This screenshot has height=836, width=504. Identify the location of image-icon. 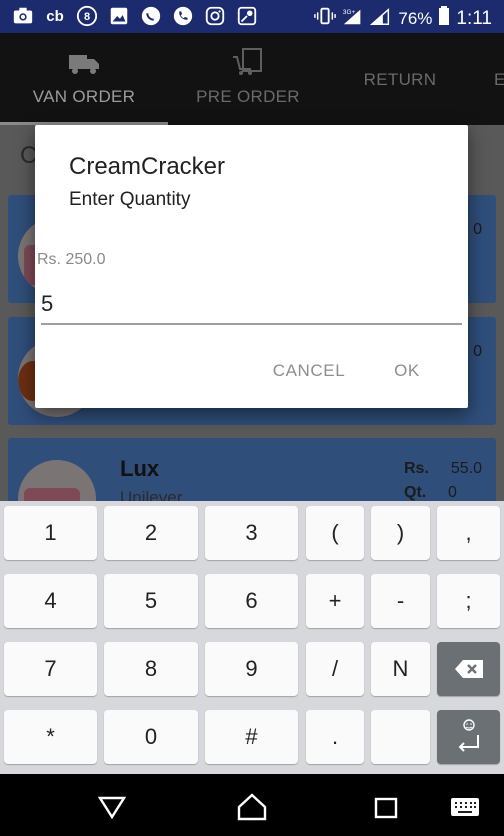
(119, 16).